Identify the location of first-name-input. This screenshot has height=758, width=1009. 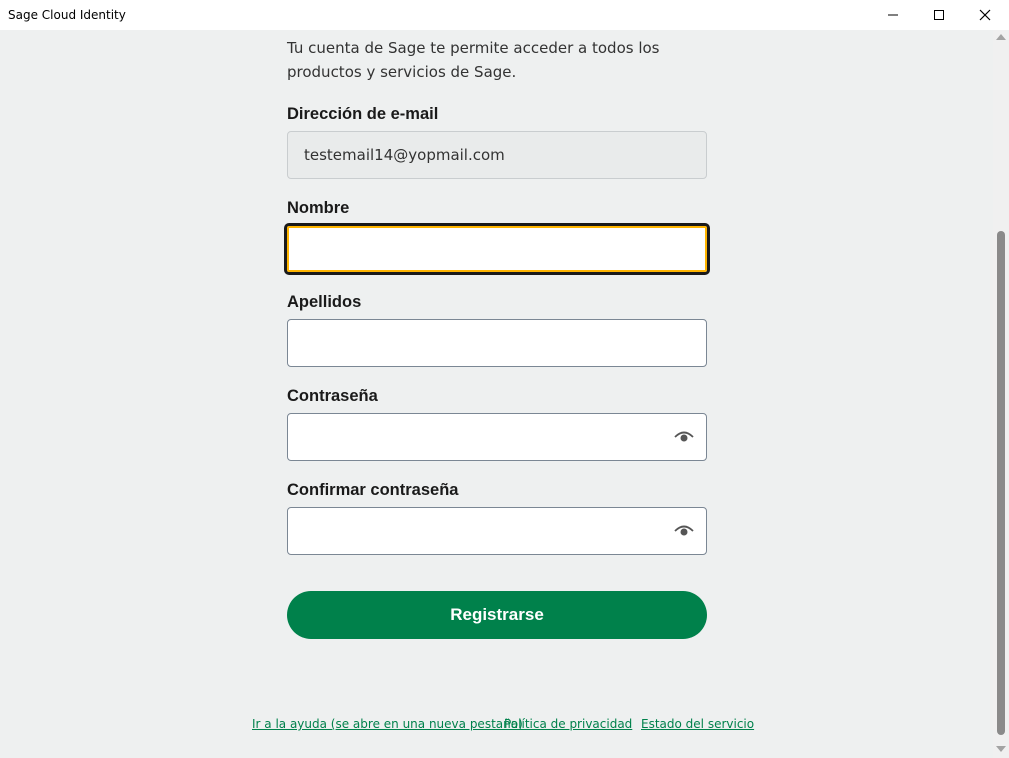
(497, 249).